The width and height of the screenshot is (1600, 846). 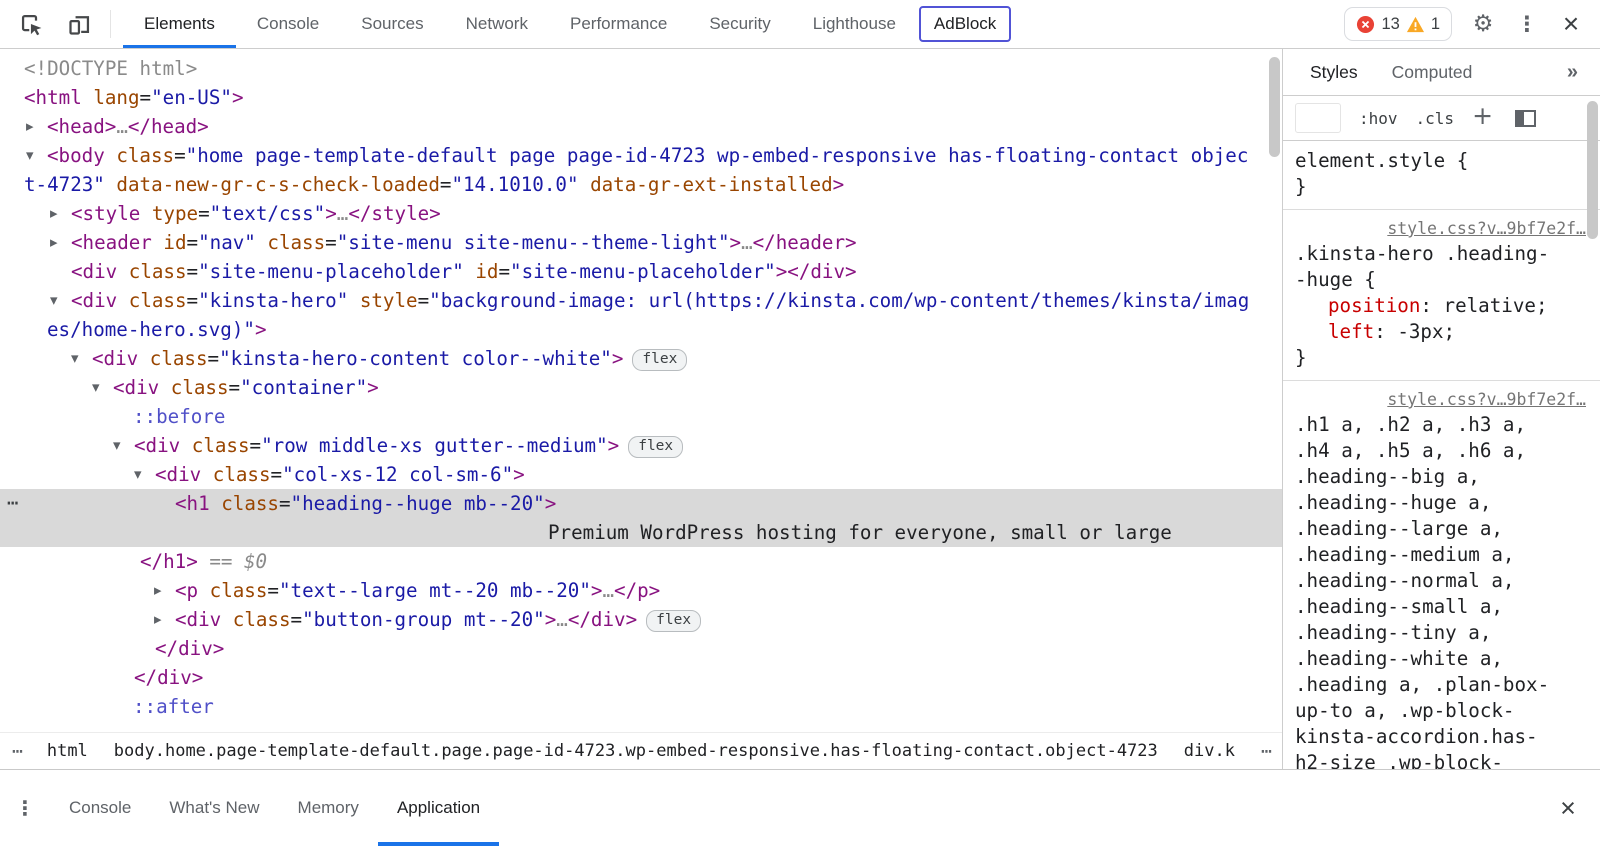 What do you see at coordinates (641, 561) in the screenshot?
I see `tree-line: </h1> == $0` at bounding box center [641, 561].